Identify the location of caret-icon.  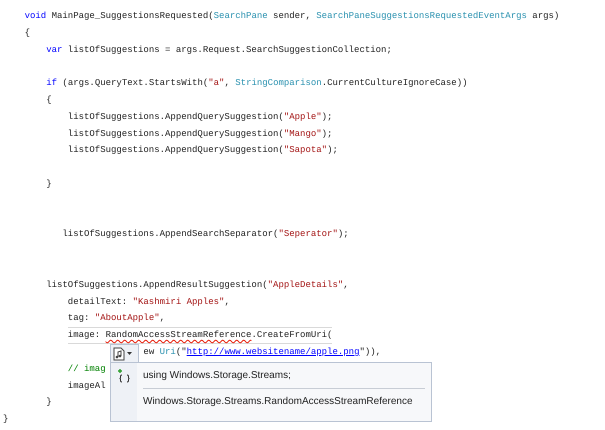
(129, 353).